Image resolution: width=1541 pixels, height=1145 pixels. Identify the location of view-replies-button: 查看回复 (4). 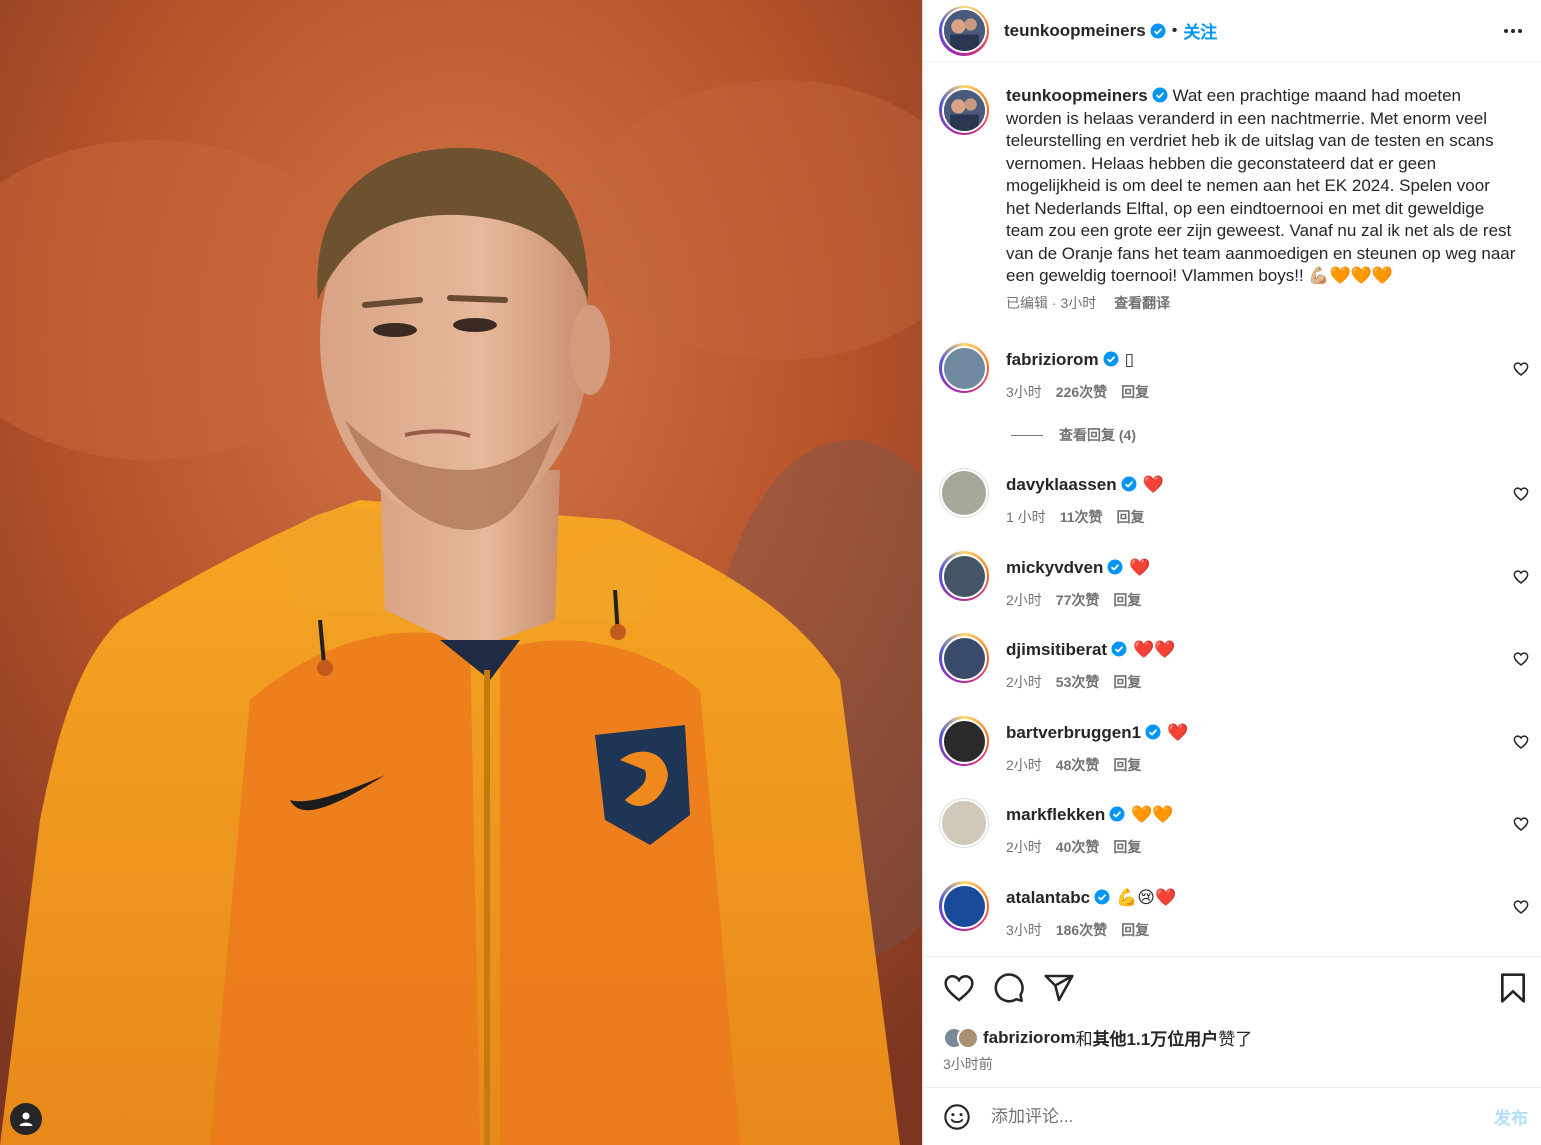
(1073, 435).